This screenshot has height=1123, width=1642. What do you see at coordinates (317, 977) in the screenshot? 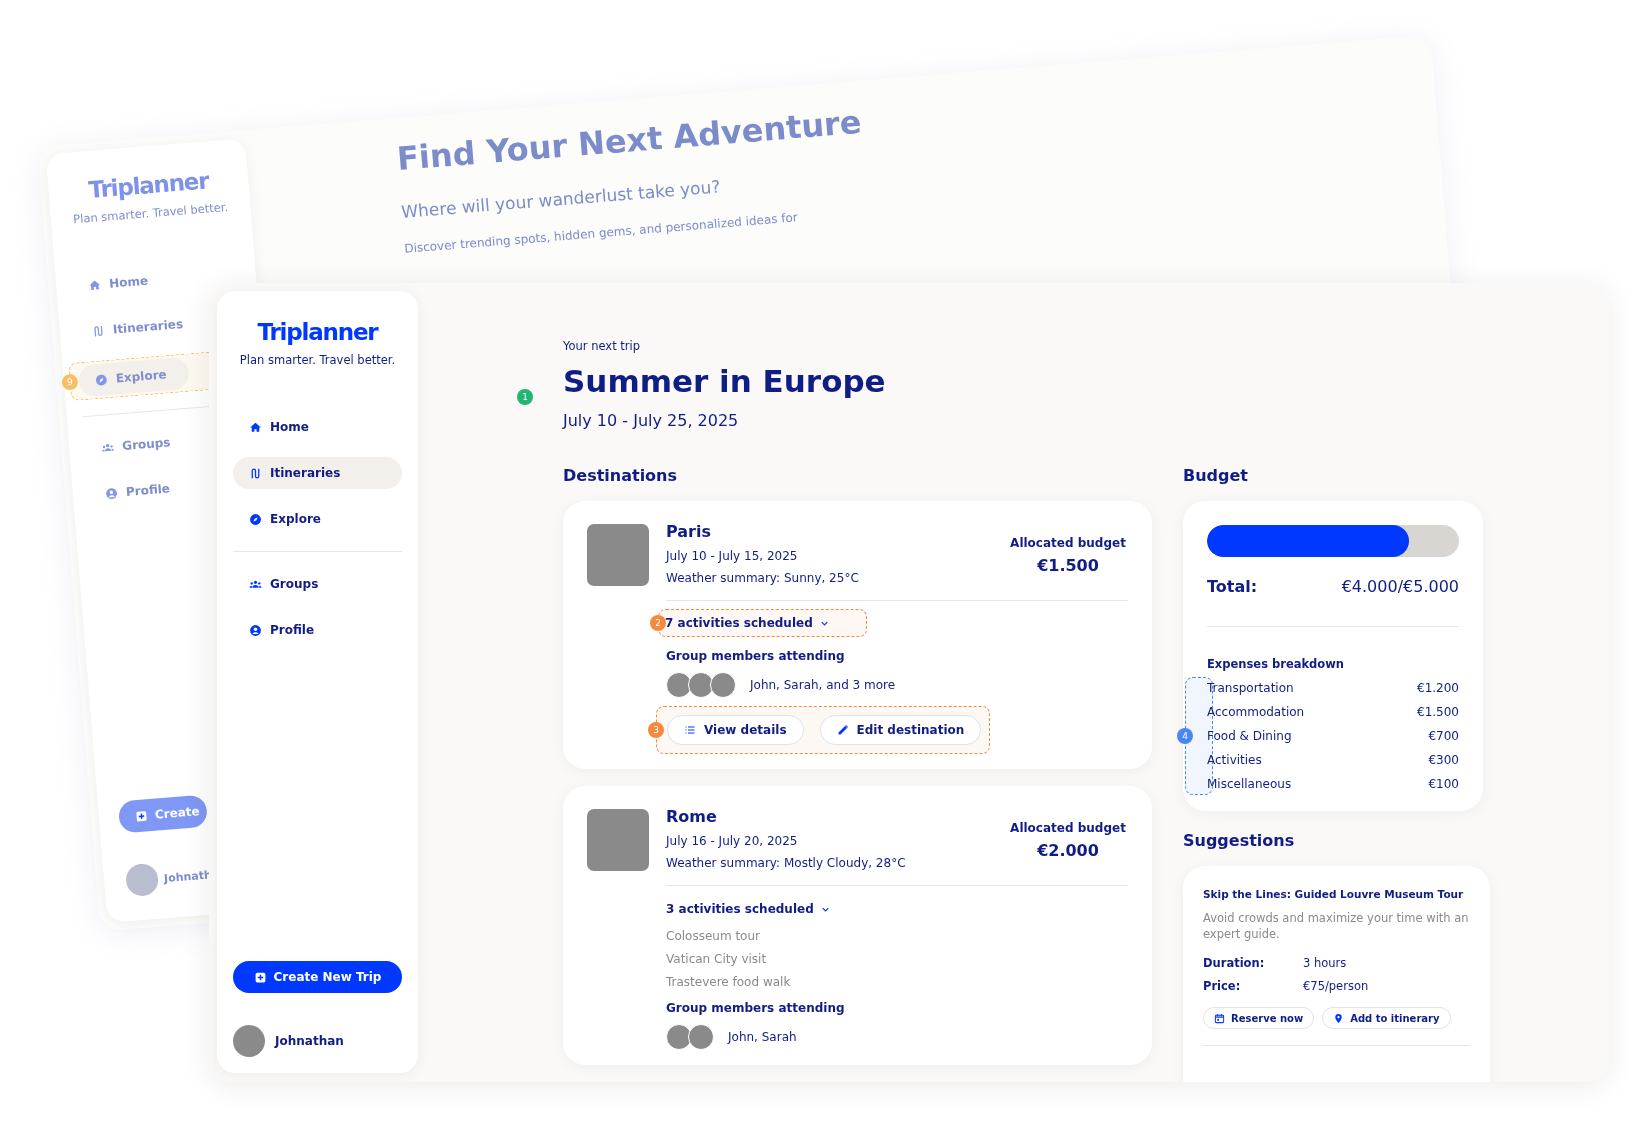
I see `create-trip-button: Create New Trip` at bounding box center [317, 977].